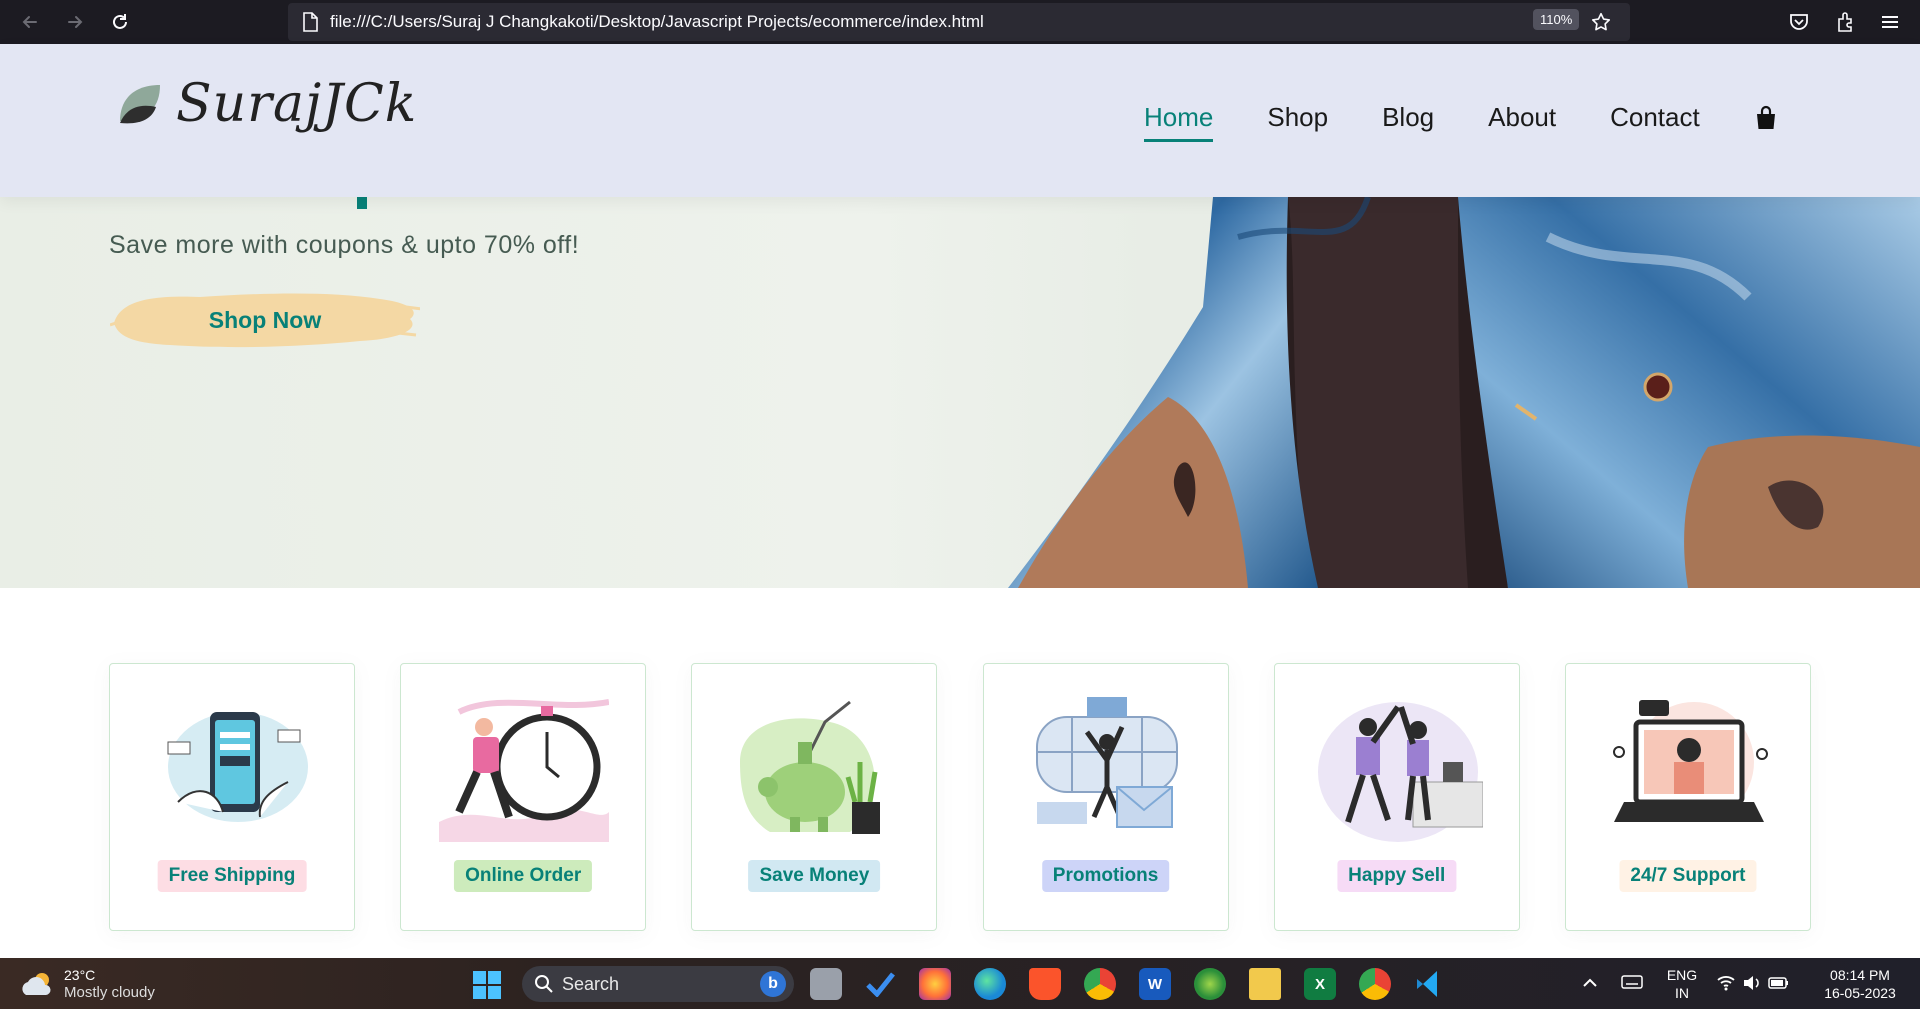 This screenshot has width=1920, height=1009. I want to click on battery-icon, so click(1779, 983).